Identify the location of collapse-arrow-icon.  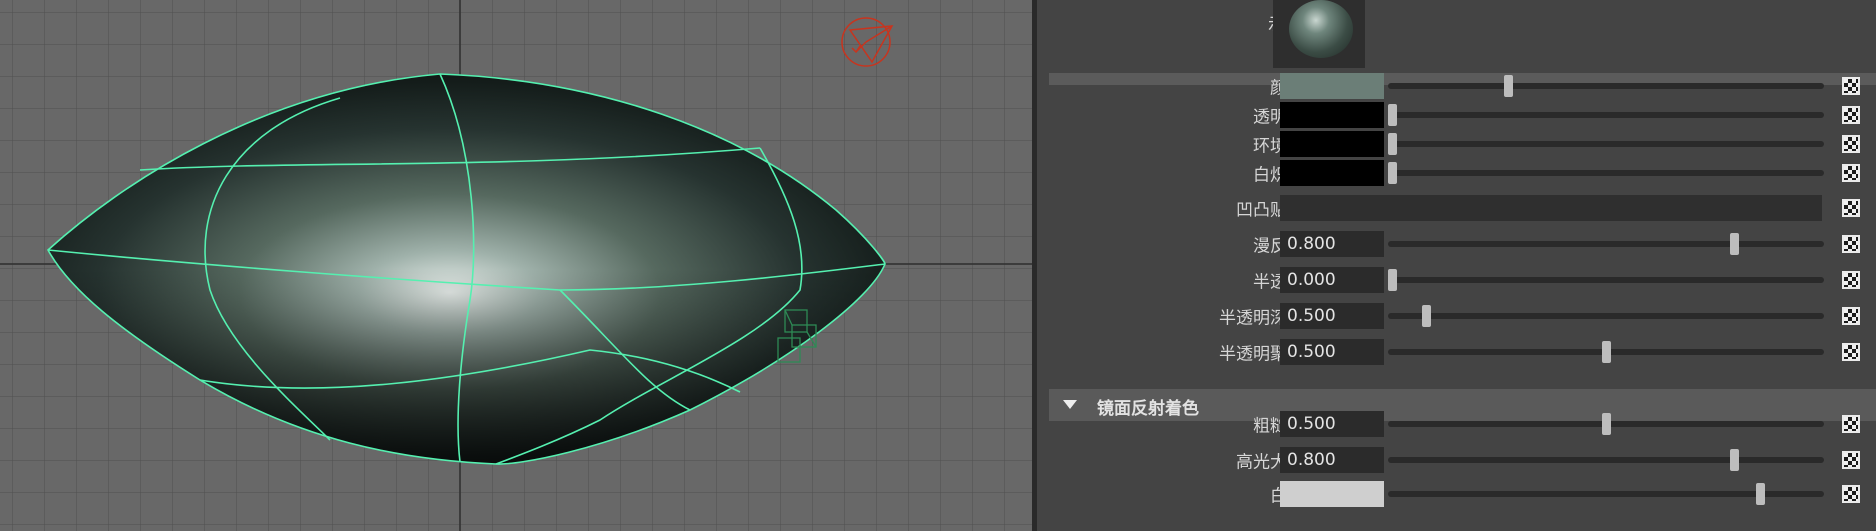
(1070, 404).